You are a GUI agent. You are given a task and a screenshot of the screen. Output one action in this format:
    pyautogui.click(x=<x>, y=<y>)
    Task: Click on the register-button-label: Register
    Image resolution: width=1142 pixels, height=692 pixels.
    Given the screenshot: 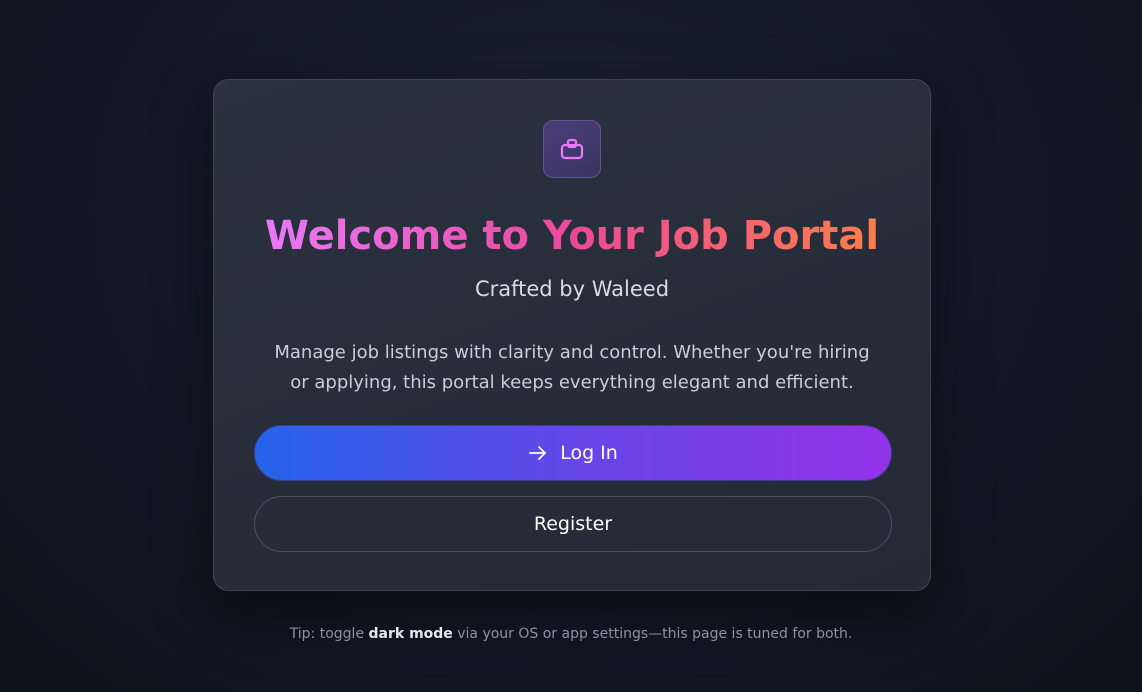 What is the action you would take?
    pyautogui.click(x=573, y=524)
    